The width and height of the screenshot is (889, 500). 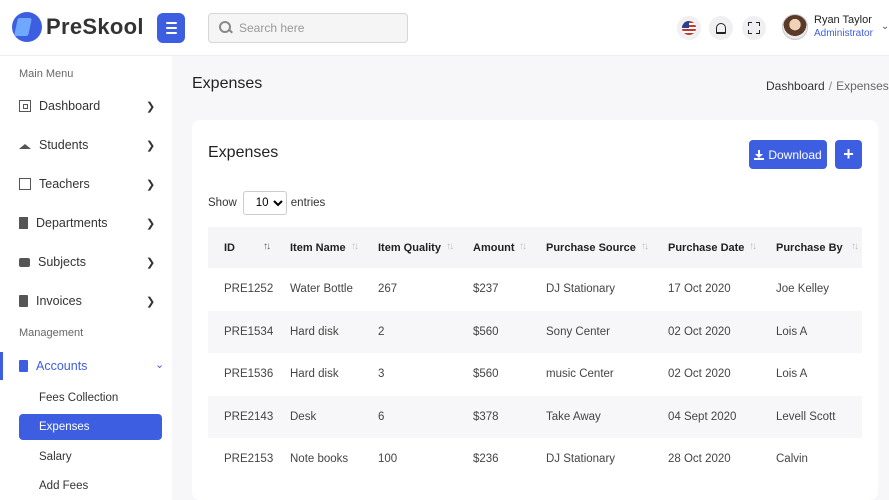 What do you see at coordinates (788, 154) in the screenshot?
I see `download-button: Download` at bounding box center [788, 154].